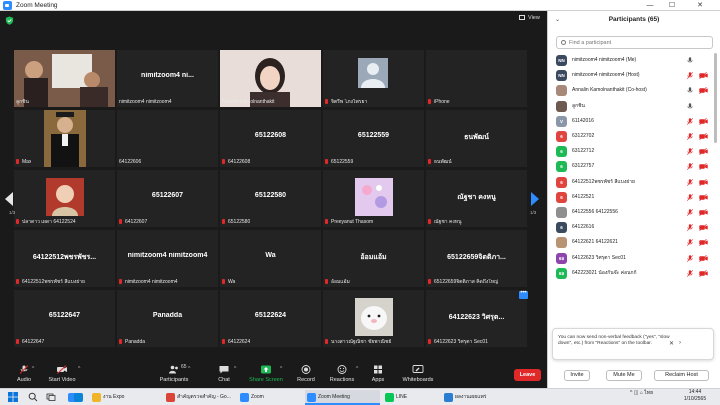  Describe the element at coordinates (64, 318) in the screenshot. I see `video-tile: 65122647 64122647` at that location.